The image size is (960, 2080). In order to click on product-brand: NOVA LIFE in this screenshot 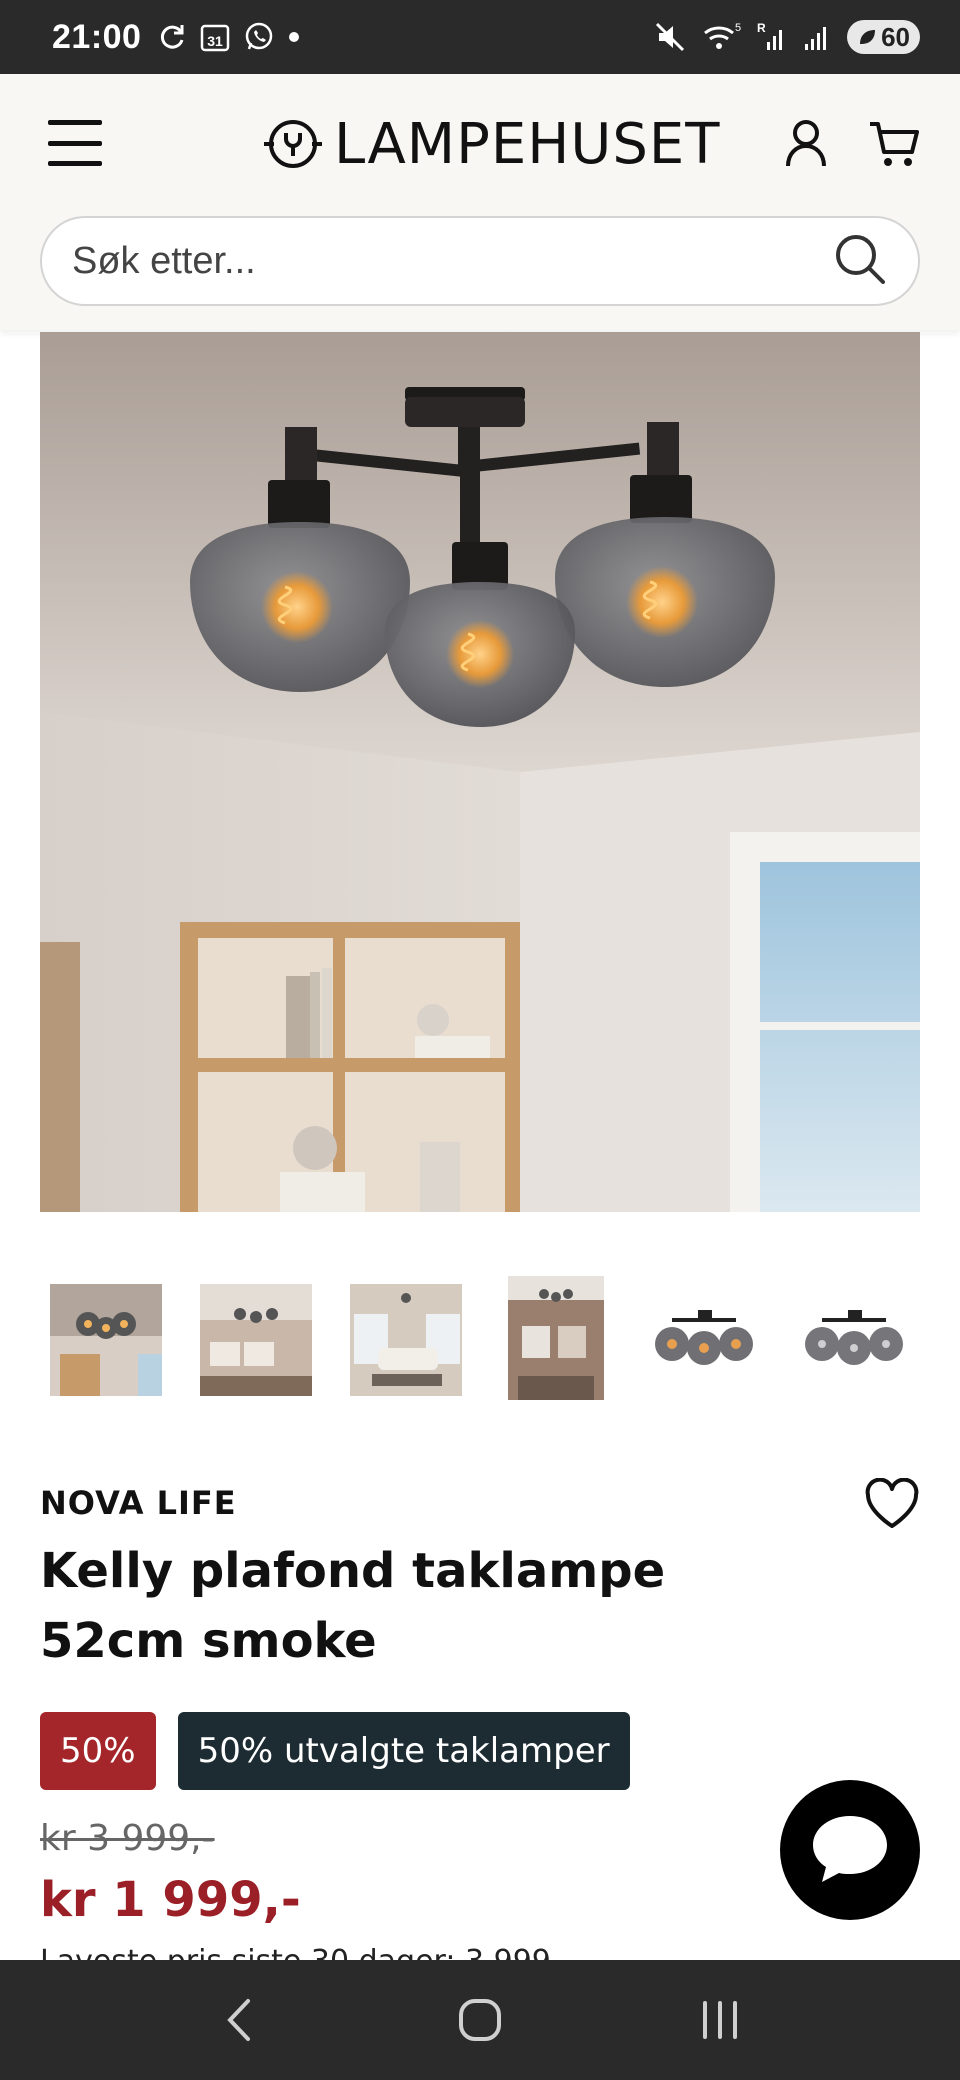, I will do `click(138, 1503)`.